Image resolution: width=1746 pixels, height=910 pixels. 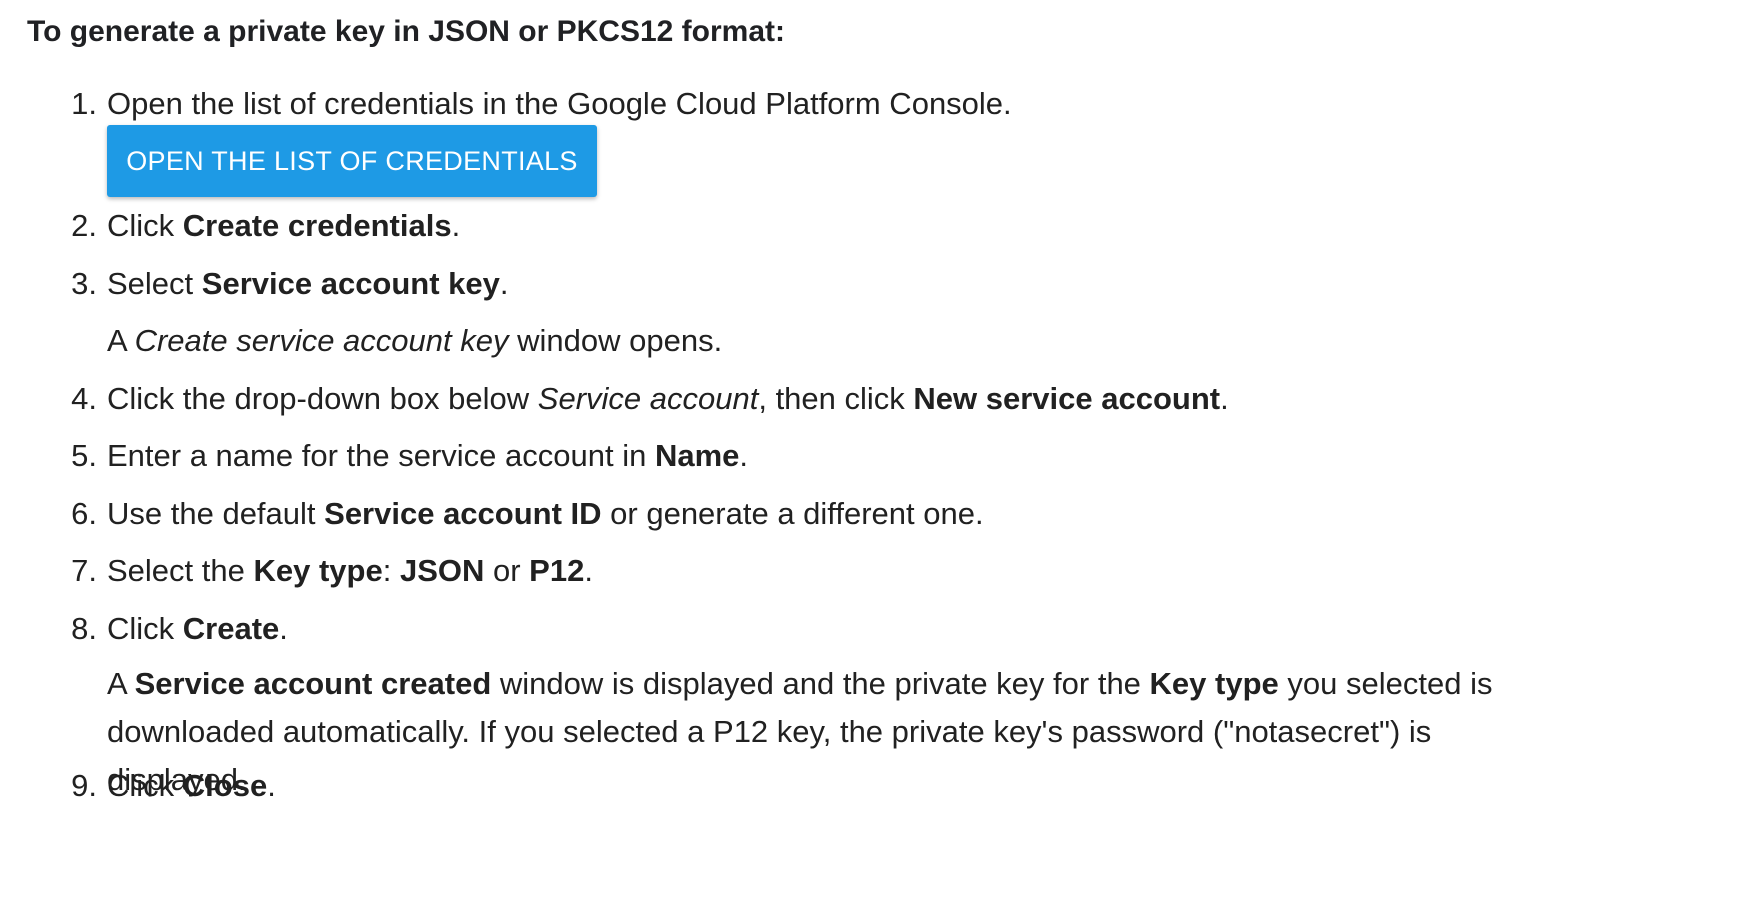 I want to click on list-item: 3. Select Service account key., so click(x=290, y=284).